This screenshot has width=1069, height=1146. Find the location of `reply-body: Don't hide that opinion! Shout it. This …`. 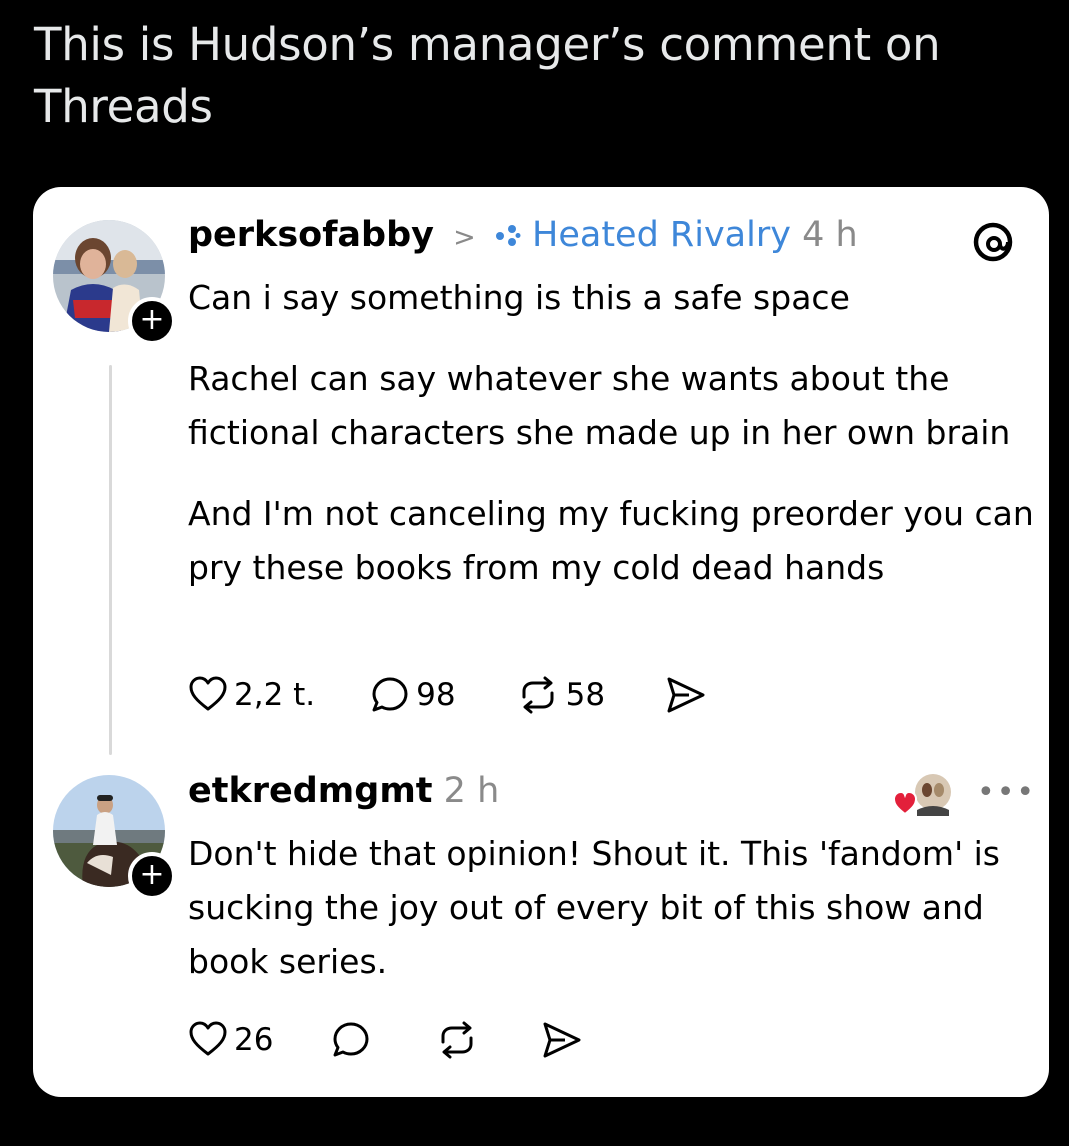

reply-body: Don't hide that opinion! Shout it. This … is located at coordinates (594, 907).